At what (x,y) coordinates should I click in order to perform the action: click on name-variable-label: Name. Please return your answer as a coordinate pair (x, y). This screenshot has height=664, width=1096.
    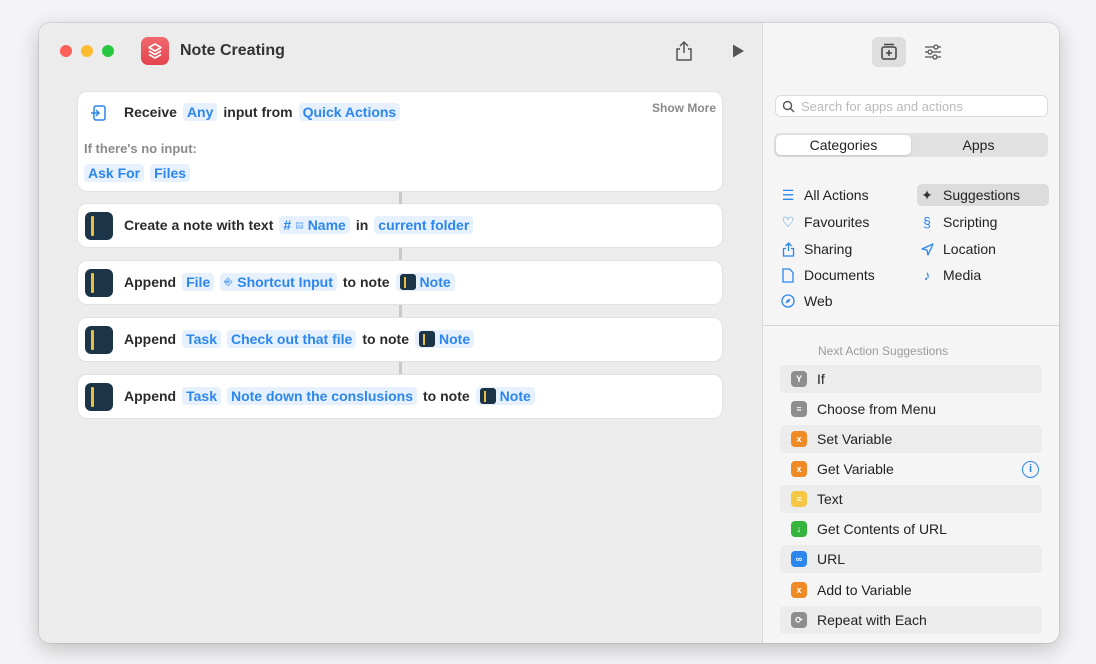
    Looking at the image, I should click on (326, 225).